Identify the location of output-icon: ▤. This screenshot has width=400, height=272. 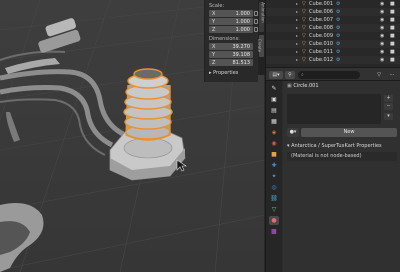
(274, 110).